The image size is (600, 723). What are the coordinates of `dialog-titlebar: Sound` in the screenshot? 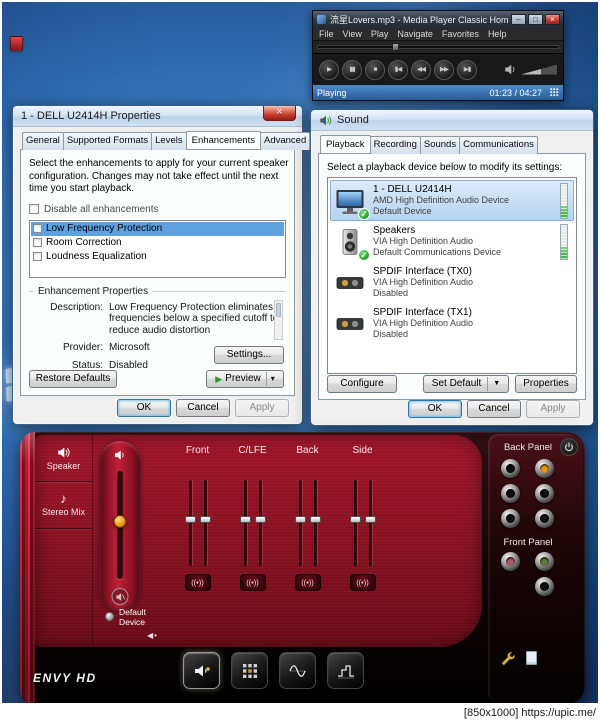 It's located at (452, 120).